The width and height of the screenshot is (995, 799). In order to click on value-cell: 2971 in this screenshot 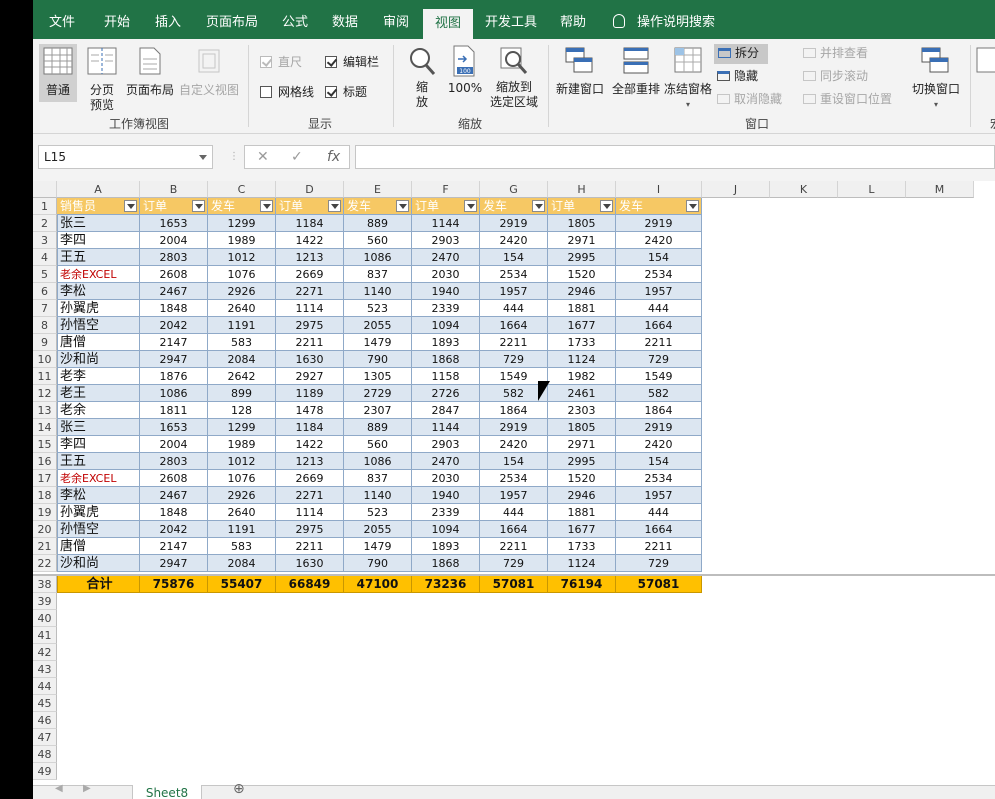, I will do `click(582, 444)`.